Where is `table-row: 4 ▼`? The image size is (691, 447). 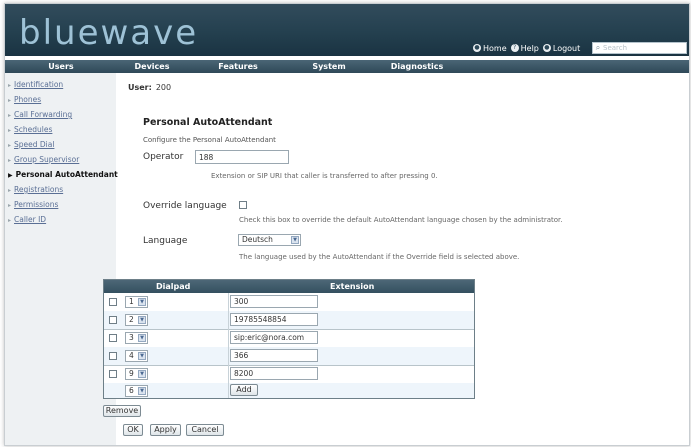 table-row: 4 ▼ is located at coordinates (289, 356).